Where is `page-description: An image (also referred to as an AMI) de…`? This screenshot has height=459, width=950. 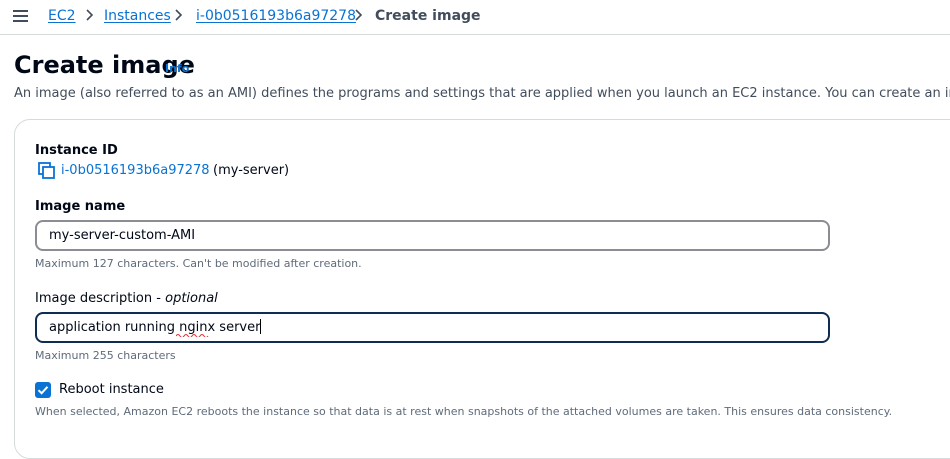 page-description: An image (also referred to as an AMI) de… is located at coordinates (482, 93).